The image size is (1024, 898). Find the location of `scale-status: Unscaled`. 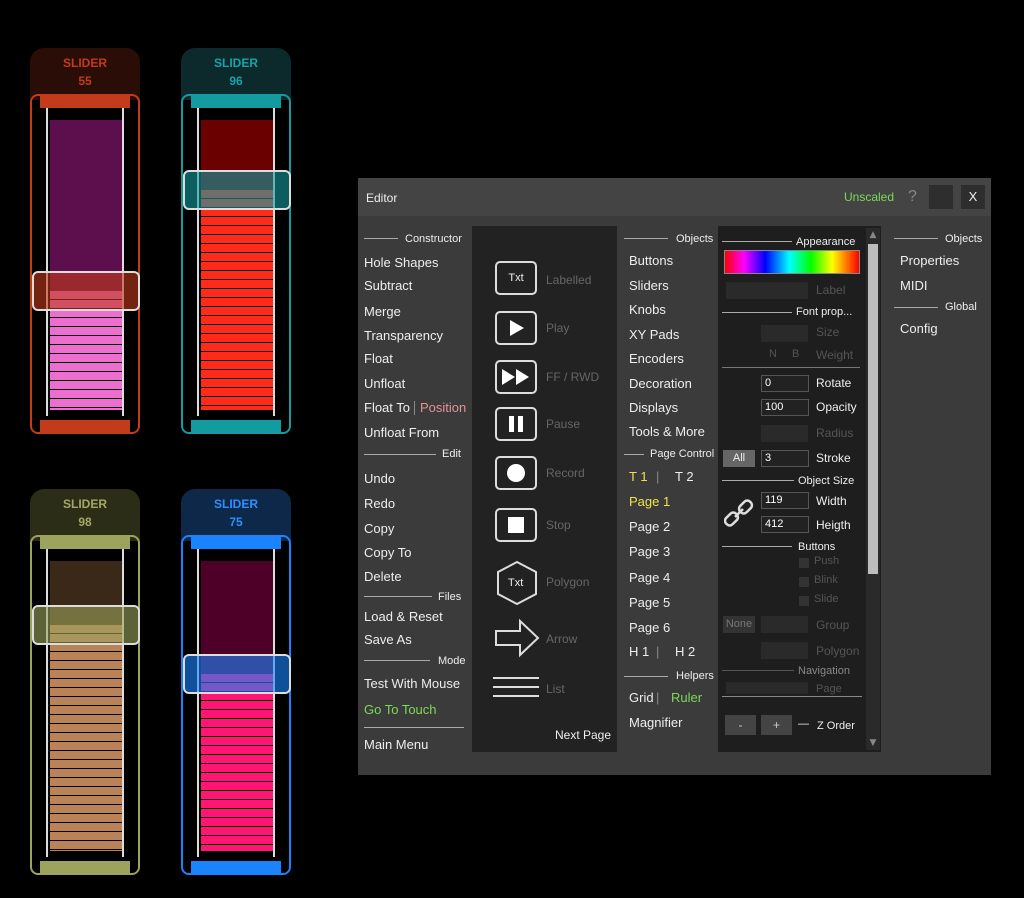

scale-status: Unscaled is located at coordinates (869, 197).